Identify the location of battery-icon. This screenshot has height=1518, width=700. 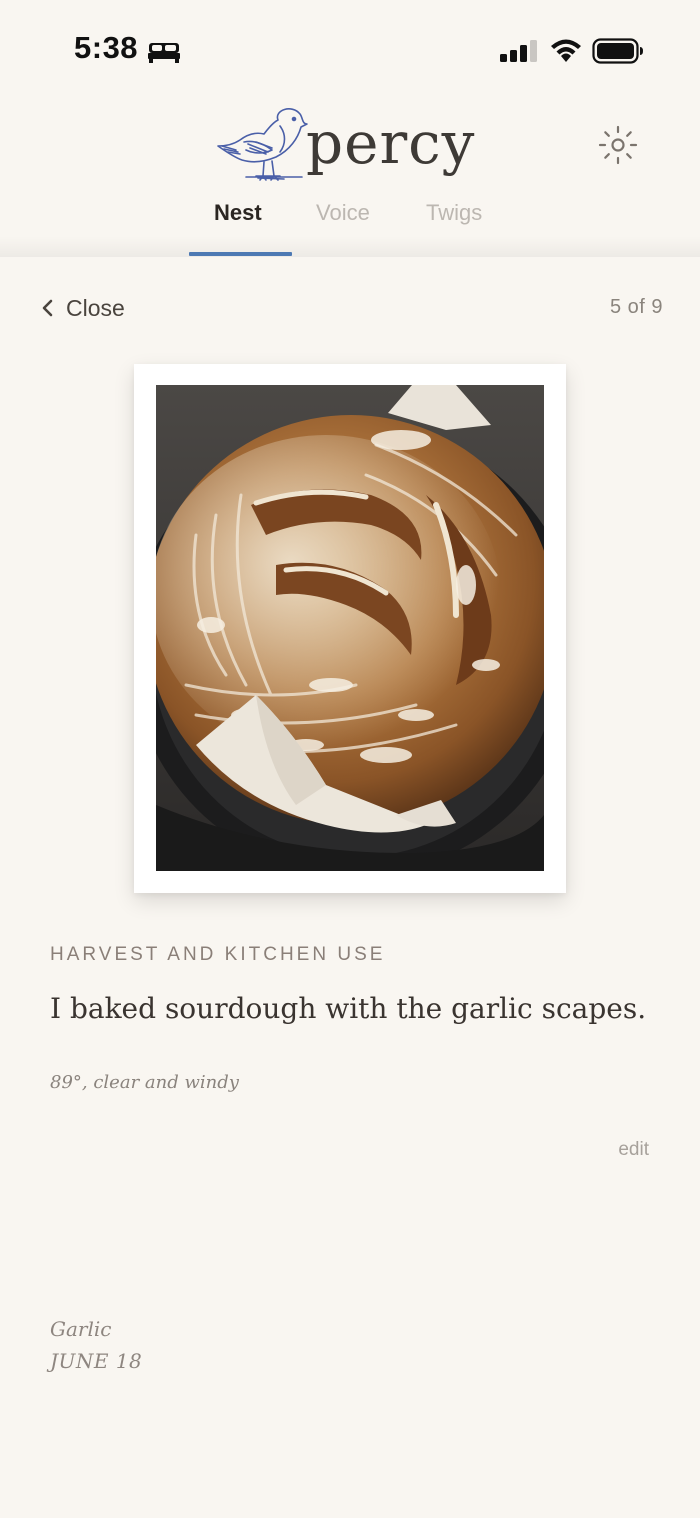
(617, 51).